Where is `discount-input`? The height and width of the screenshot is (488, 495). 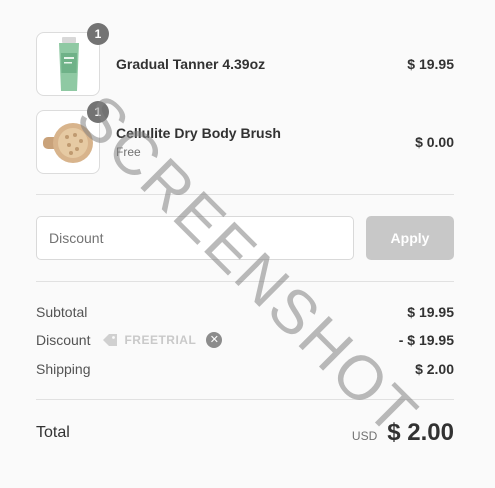 discount-input is located at coordinates (195, 238).